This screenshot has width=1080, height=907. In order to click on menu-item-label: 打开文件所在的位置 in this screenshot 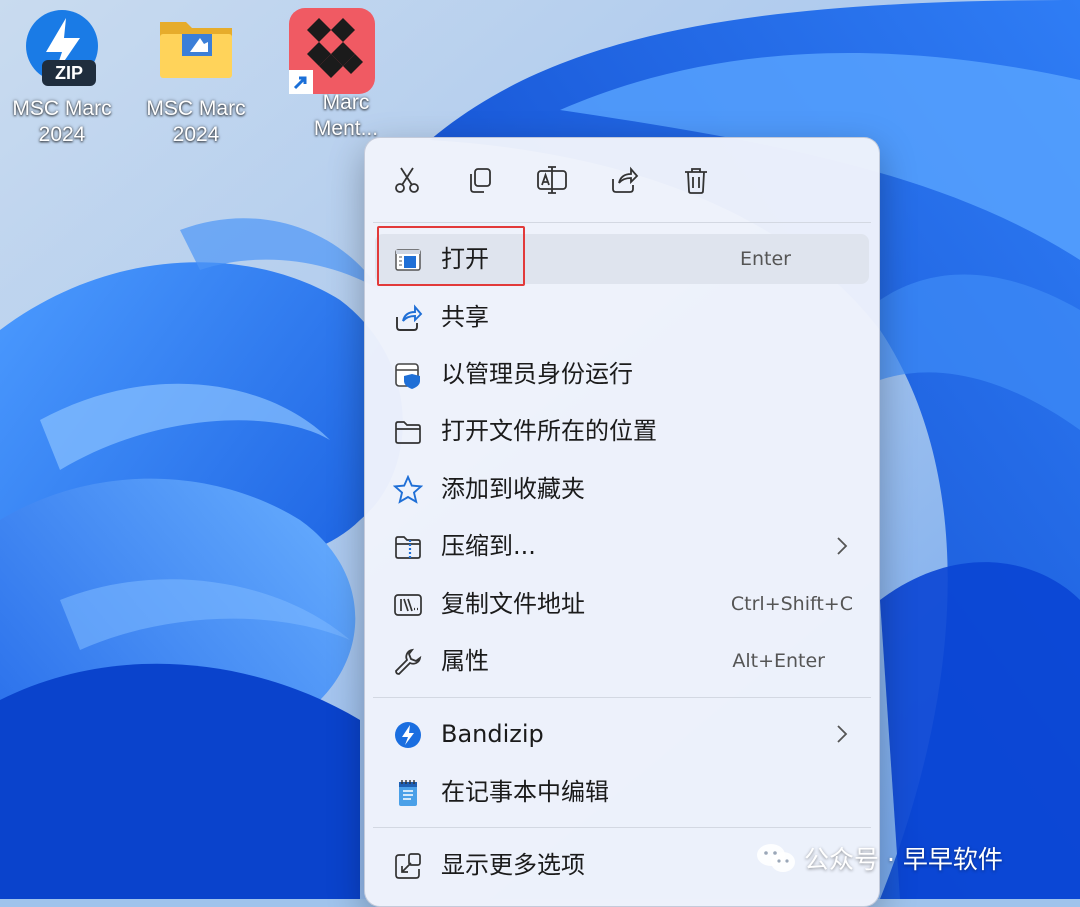, I will do `click(549, 431)`.